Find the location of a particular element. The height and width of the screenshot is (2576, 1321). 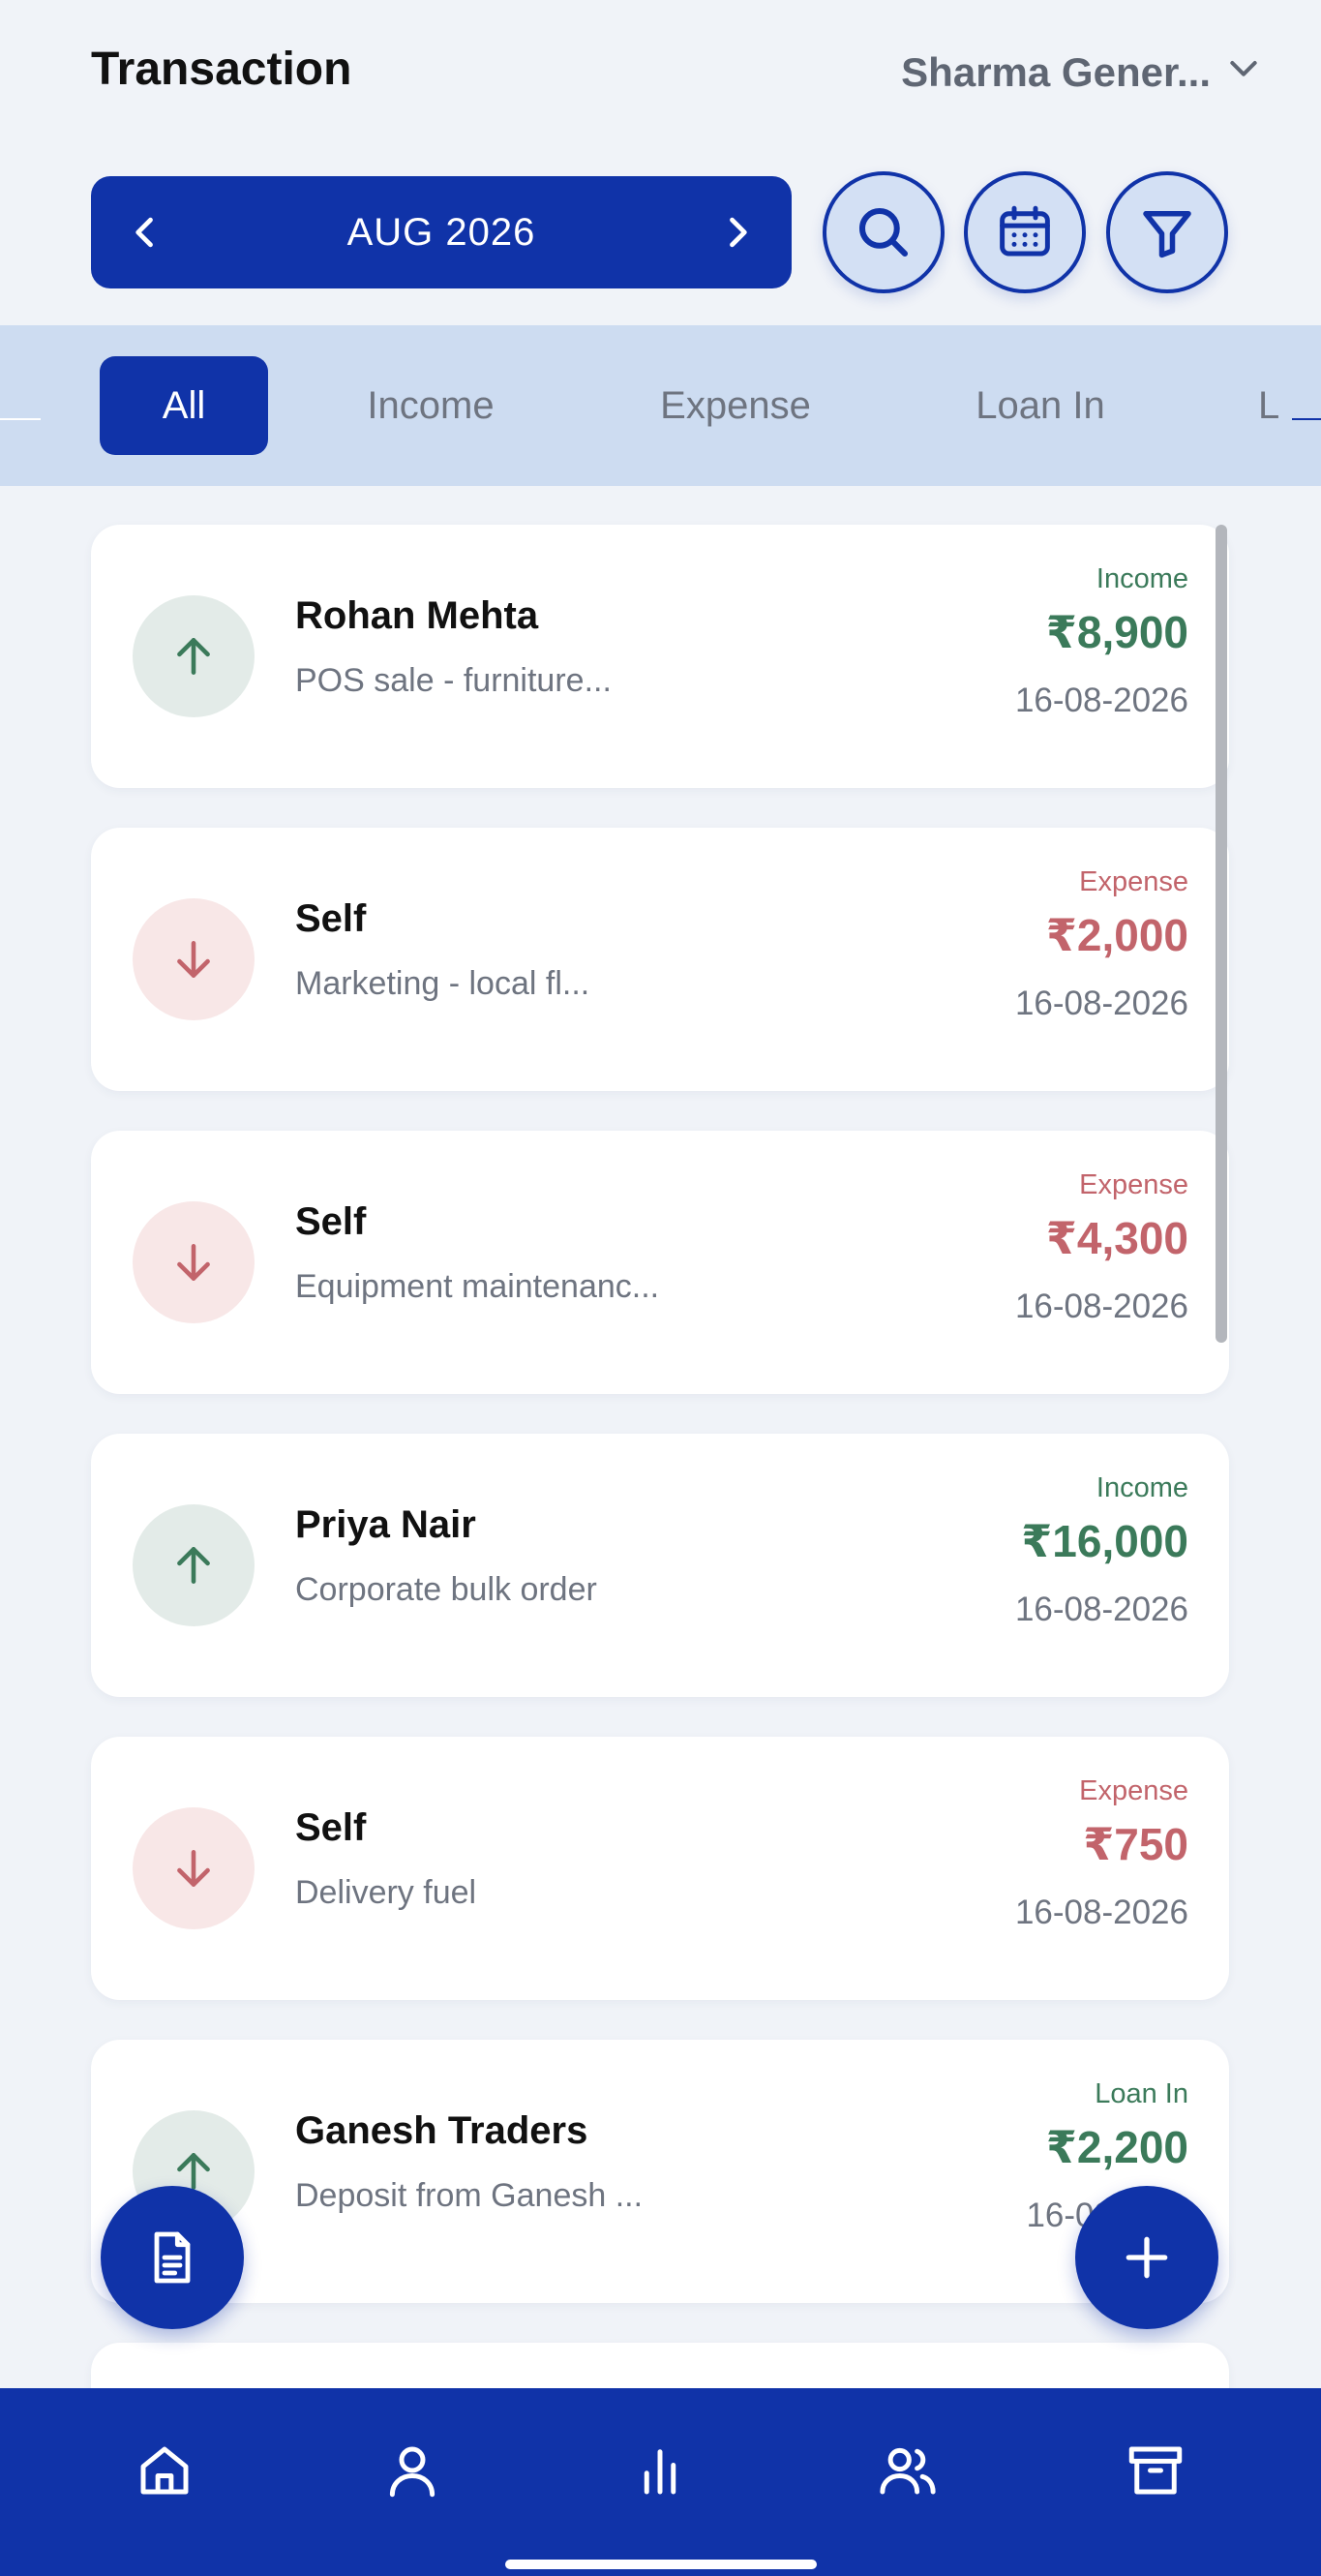

transaction-amount: ₹4,300 is located at coordinates (1116, 1238).